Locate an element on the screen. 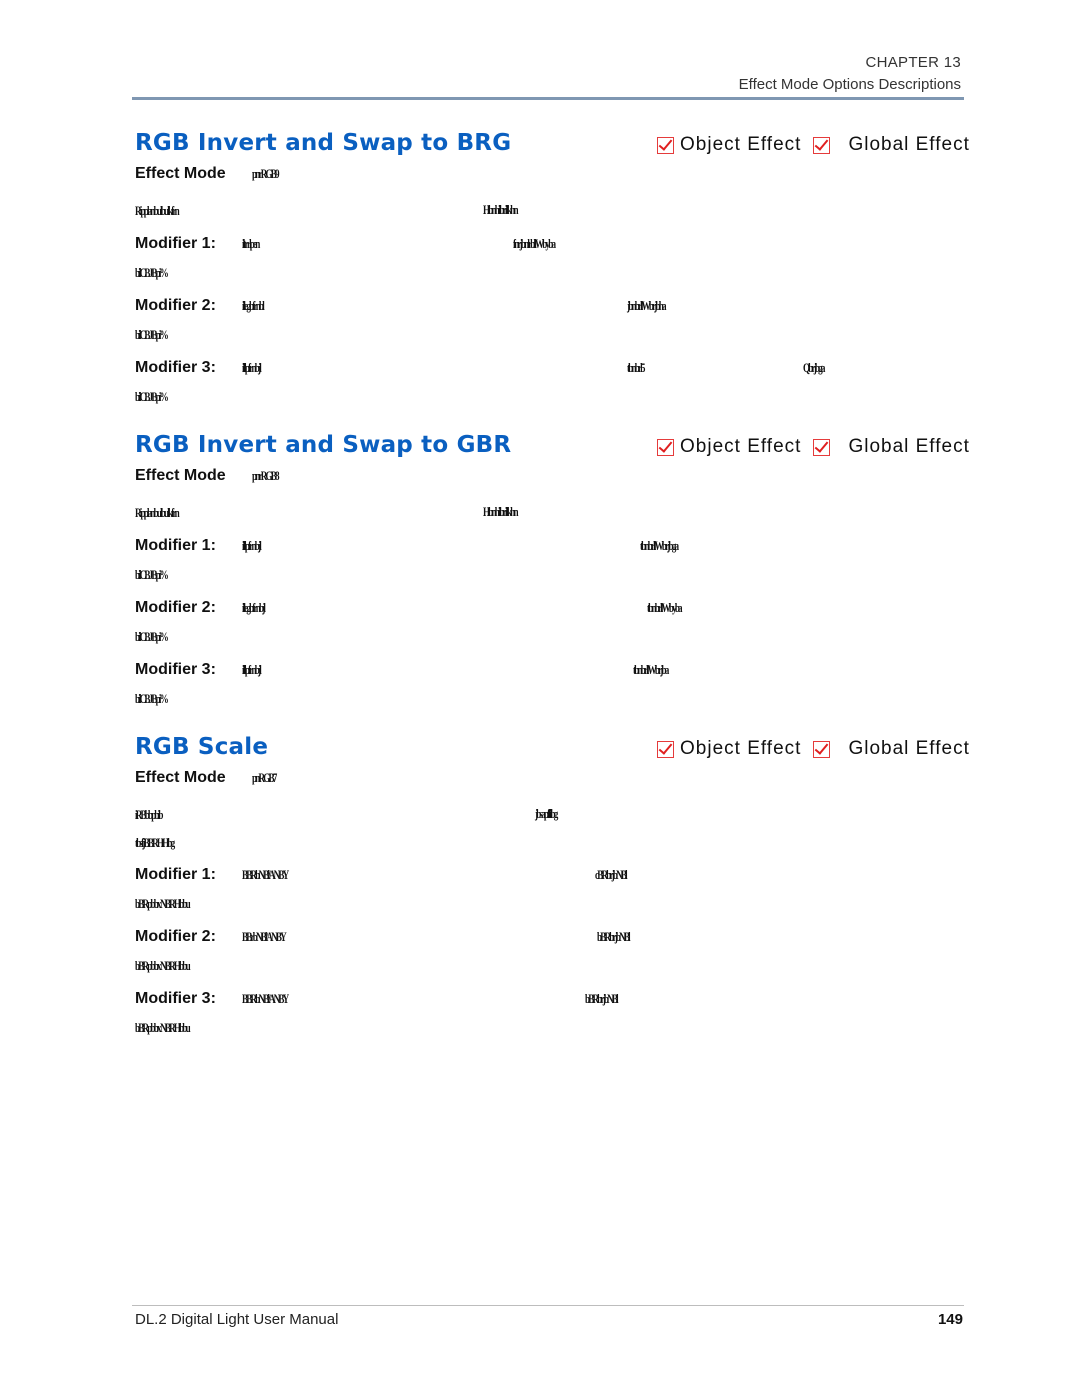 The width and height of the screenshot is (1080, 1388). modifier-text: illegbfrnbjl is located at coordinates (254, 607).